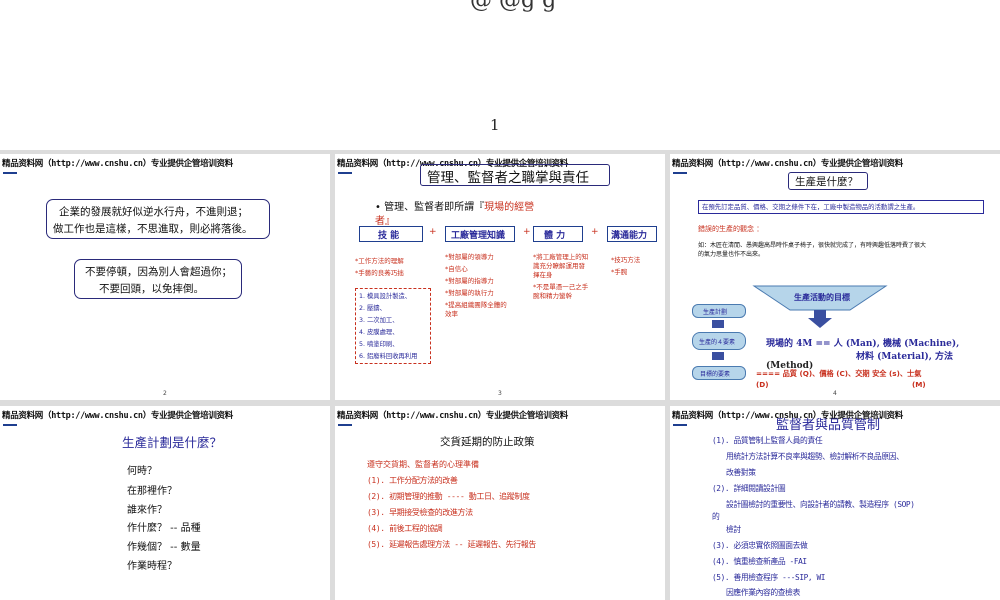 The image size is (1000, 600). Describe the element at coordinates (513, 6) in the screenshot. I see `top-page-fragment: @ @g g` at that location.